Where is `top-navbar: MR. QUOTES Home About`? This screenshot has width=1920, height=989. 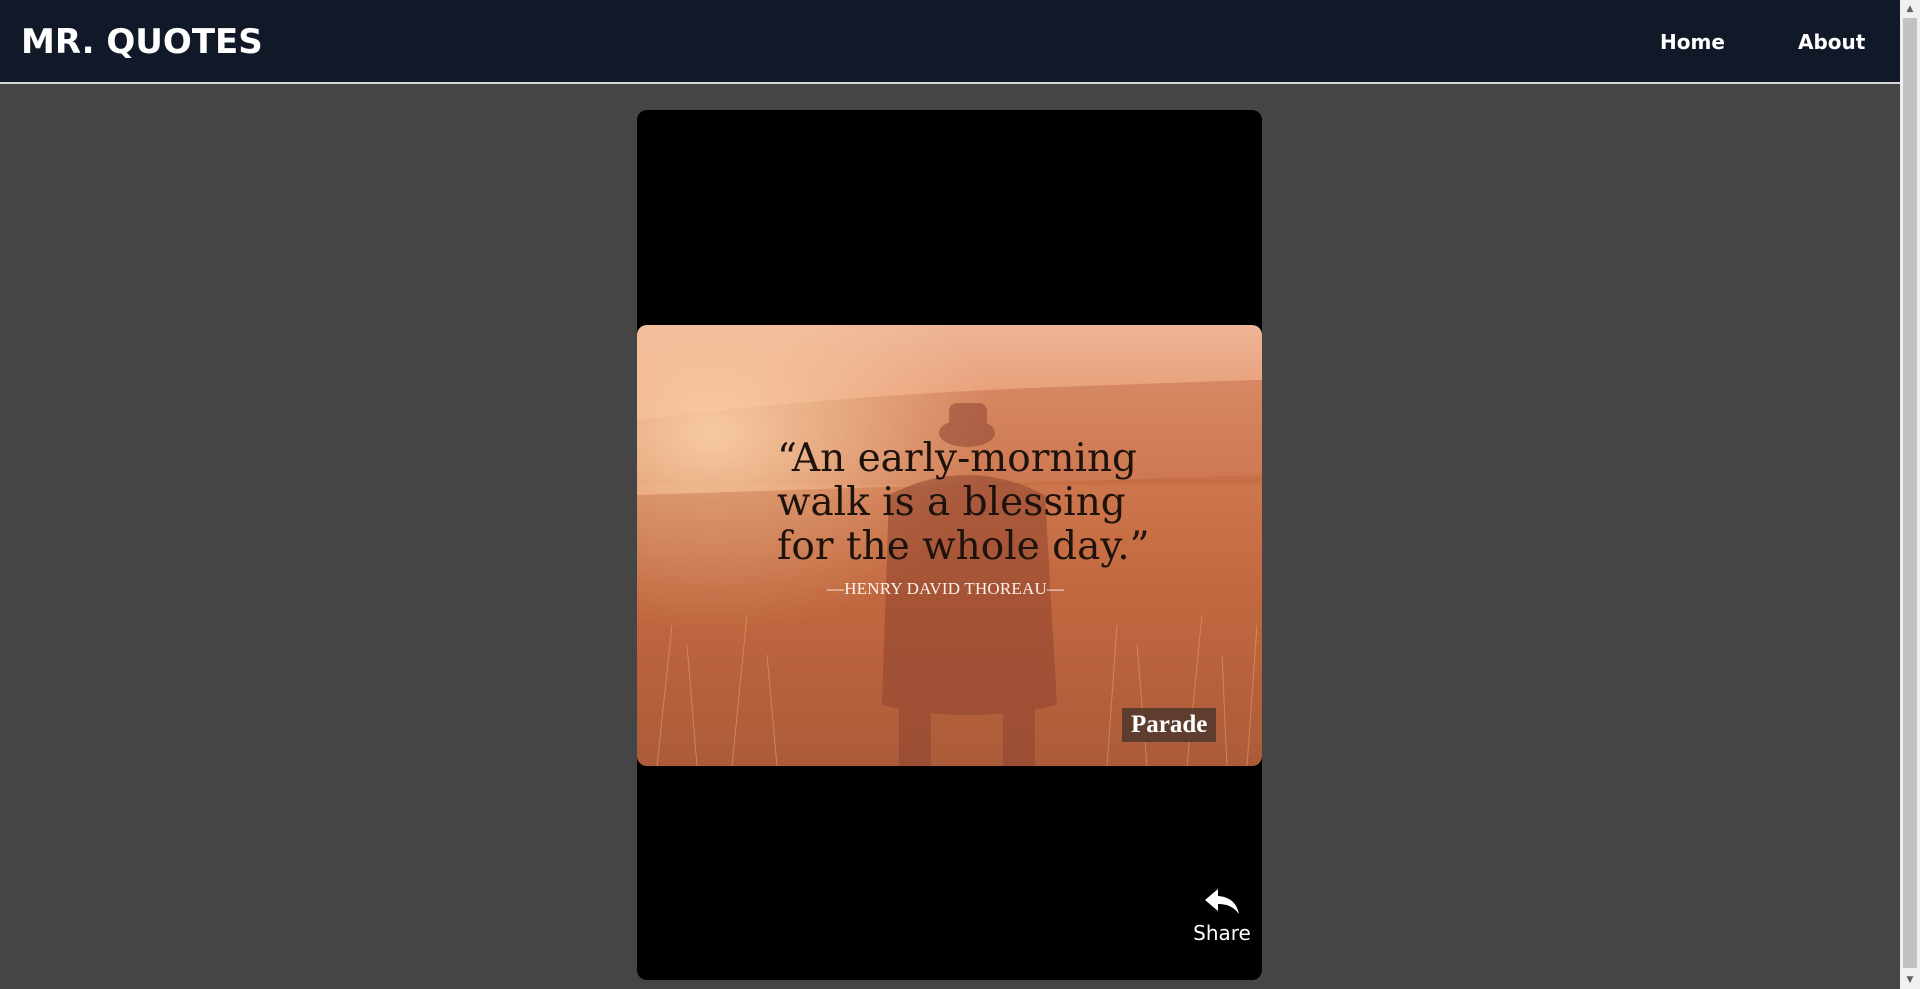
top-navbar: MR. QUOTES Home About is located at coordinates (950, 42).